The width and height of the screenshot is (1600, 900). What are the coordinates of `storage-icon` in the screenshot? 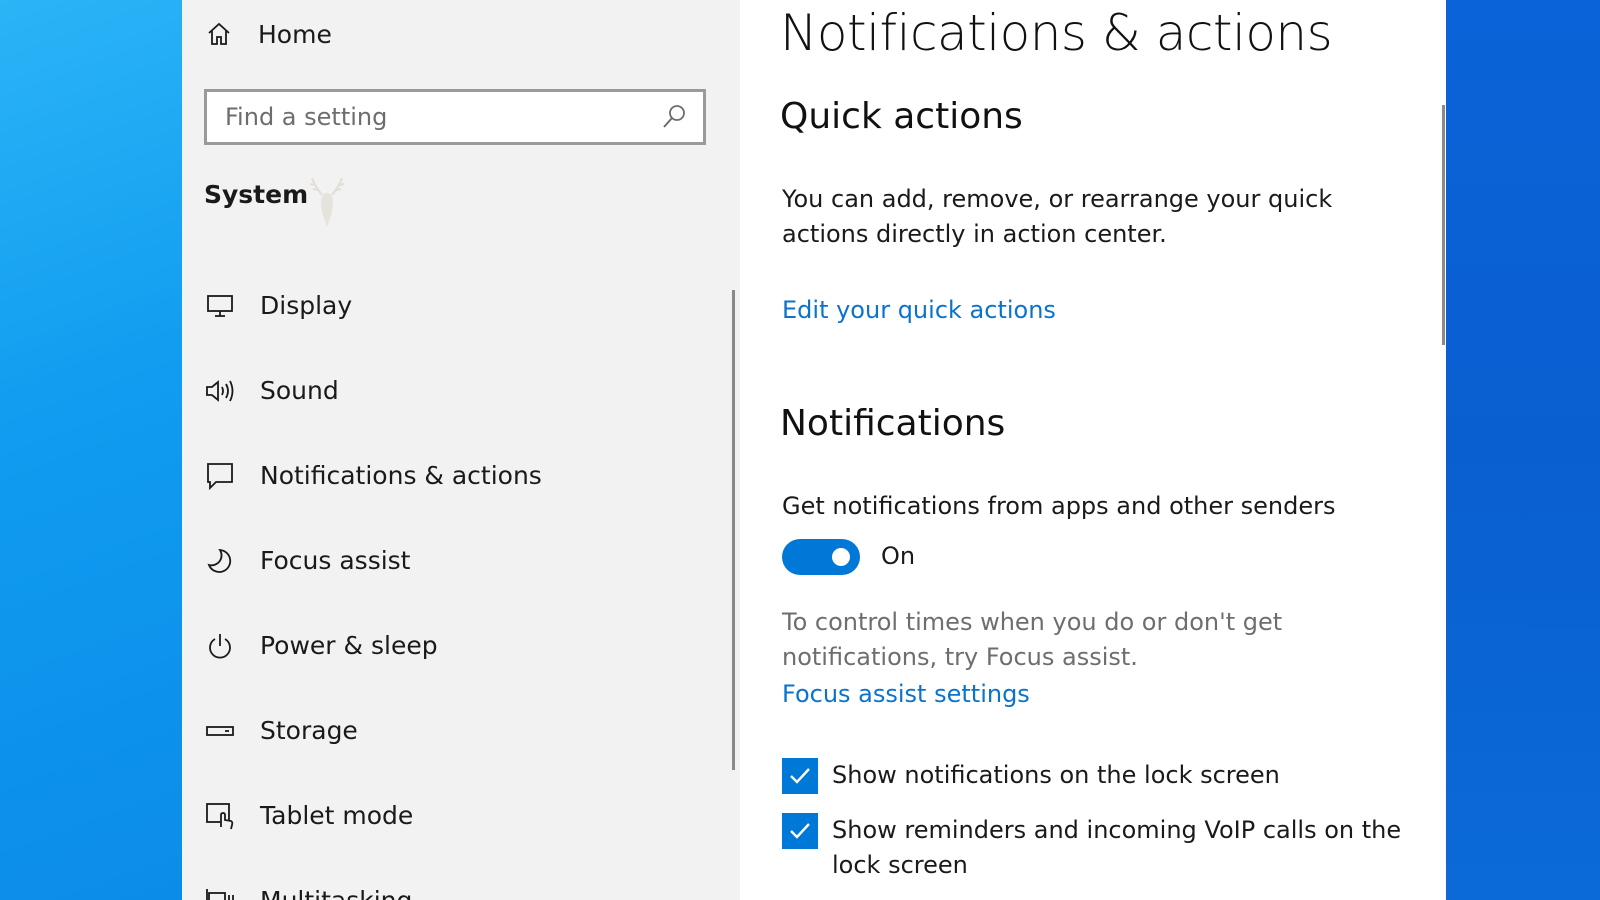 It's located at (220, 731).